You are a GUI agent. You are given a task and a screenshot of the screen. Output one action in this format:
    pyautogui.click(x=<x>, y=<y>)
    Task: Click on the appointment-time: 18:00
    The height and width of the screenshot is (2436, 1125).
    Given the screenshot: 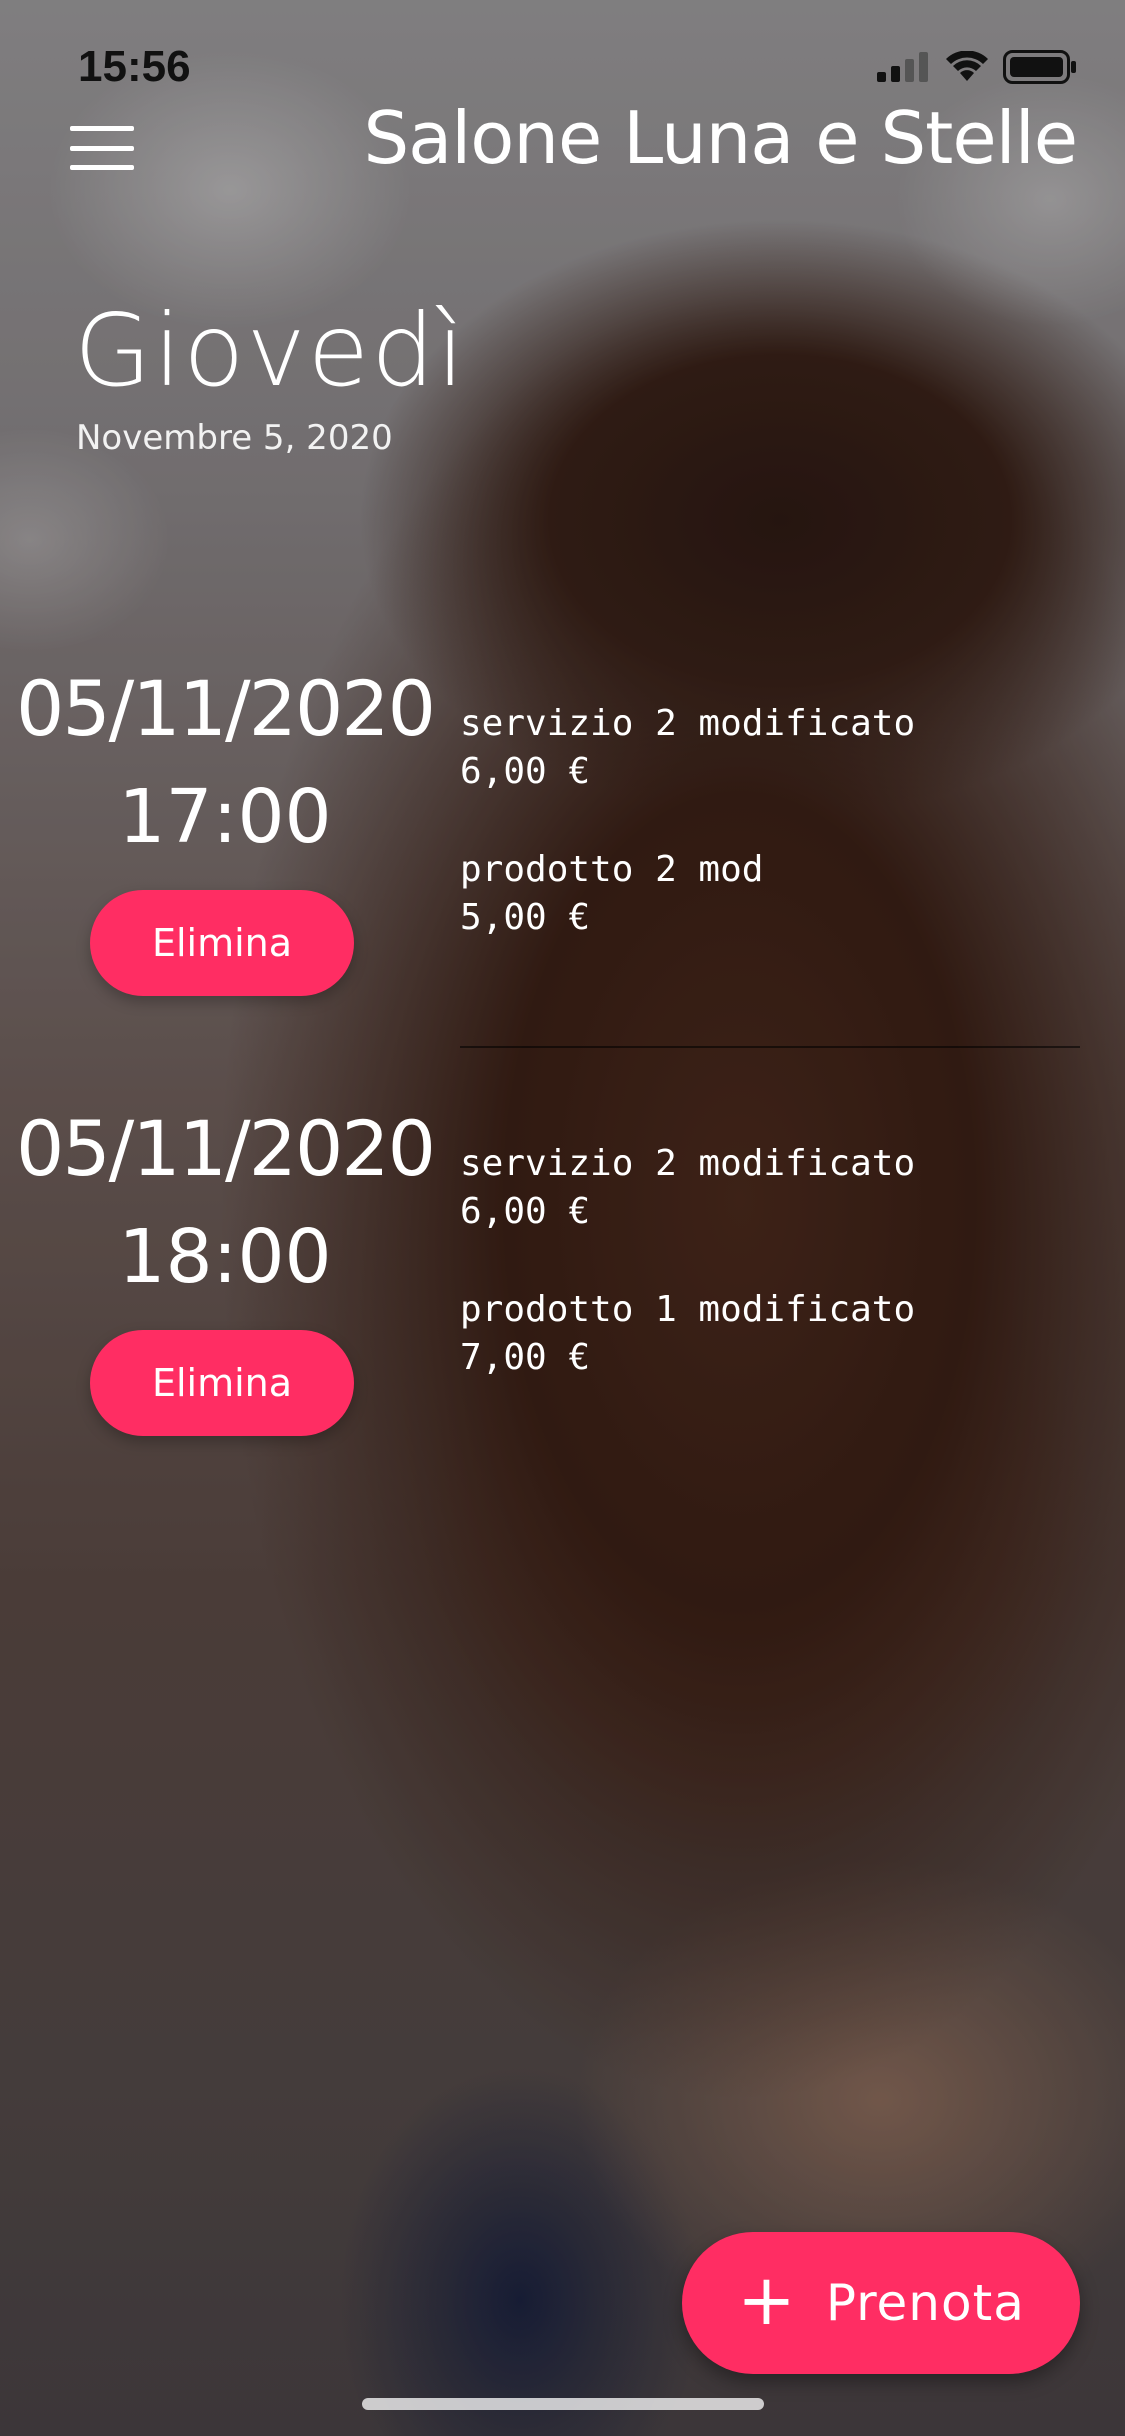 What is the action you would take?
    pyautogui.click(x=225, y=1257)
    